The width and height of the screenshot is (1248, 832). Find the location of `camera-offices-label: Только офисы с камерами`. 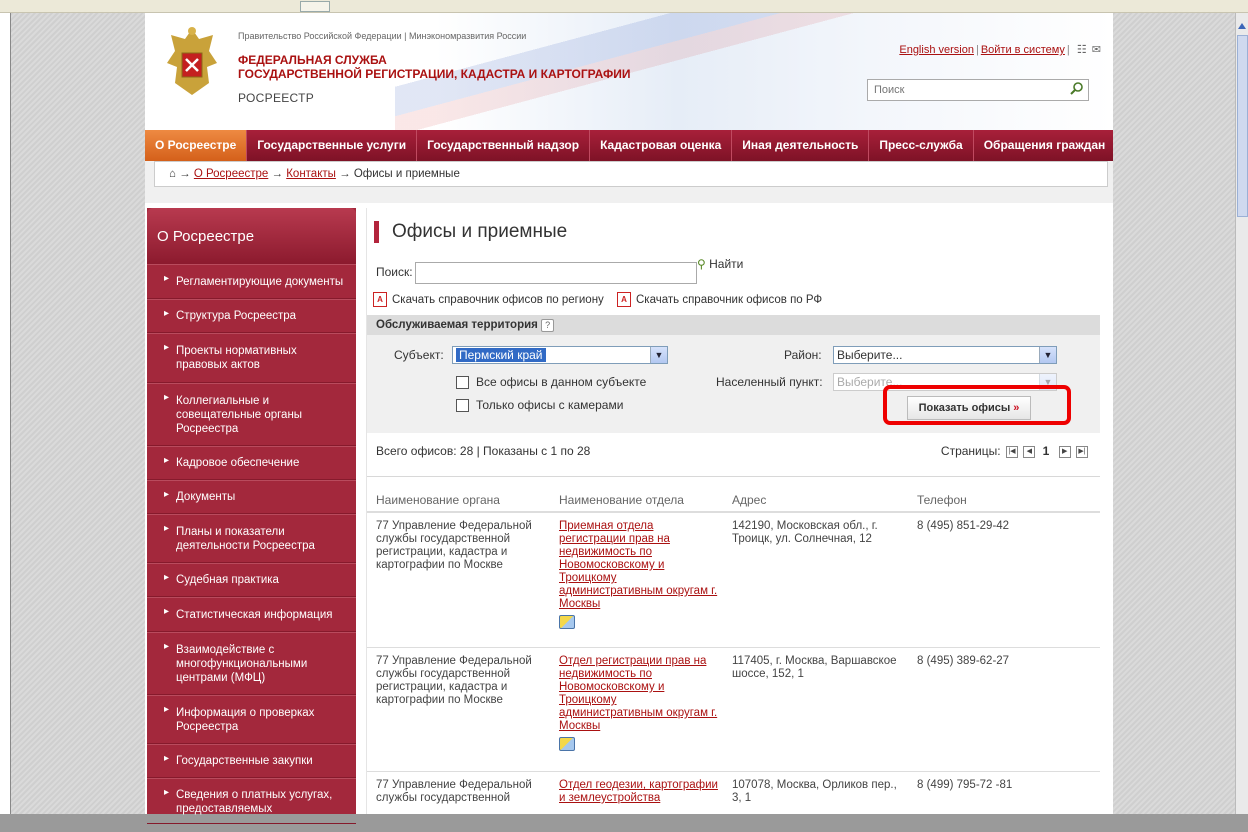

camera-offices-label: Только офисы с камерами is located at coordinates (550, 405).